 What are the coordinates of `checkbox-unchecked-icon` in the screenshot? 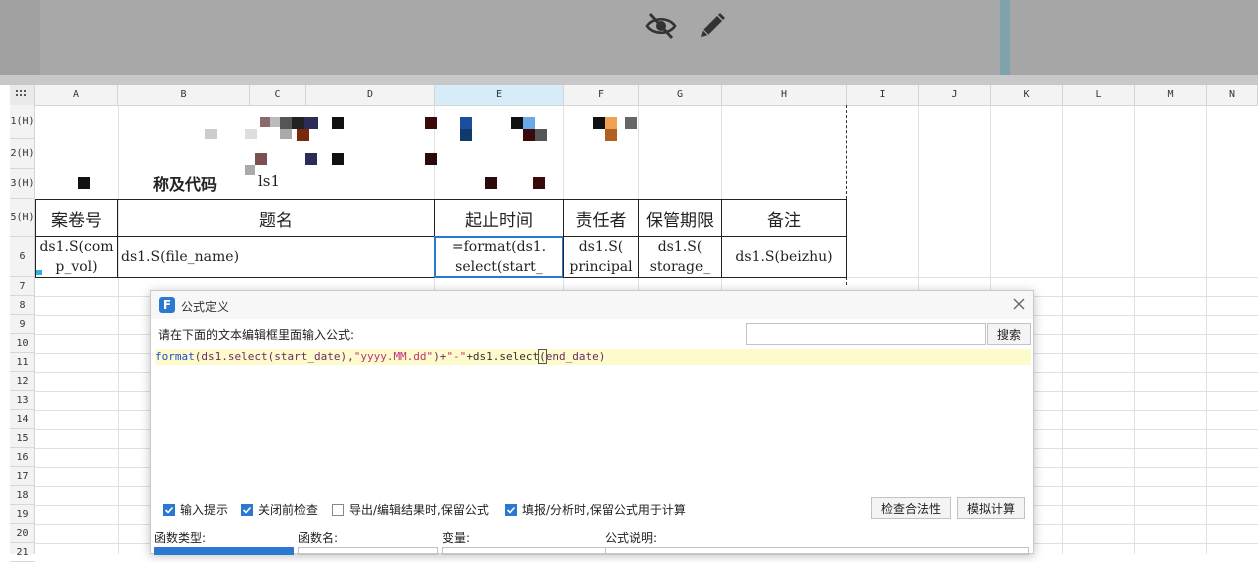 It's located at (338, 509).